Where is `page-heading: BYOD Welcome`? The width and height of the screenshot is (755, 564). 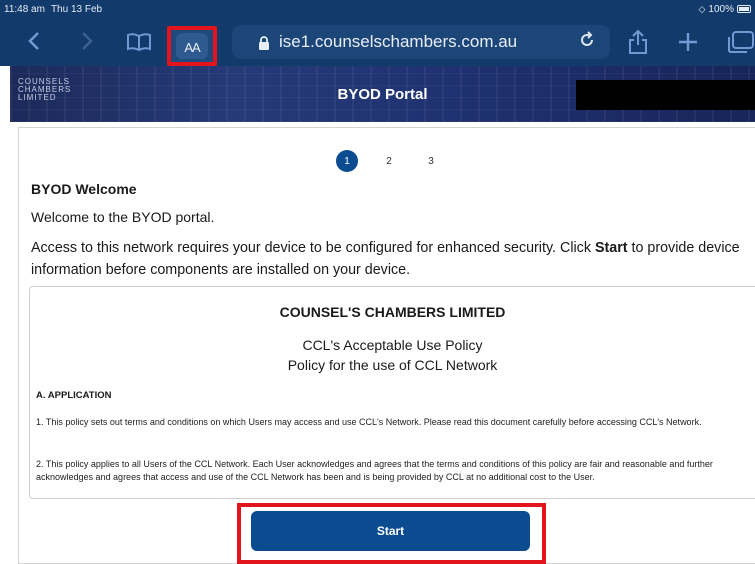
page-heading: BYOD Welcome is located at coordinates (84, 189).